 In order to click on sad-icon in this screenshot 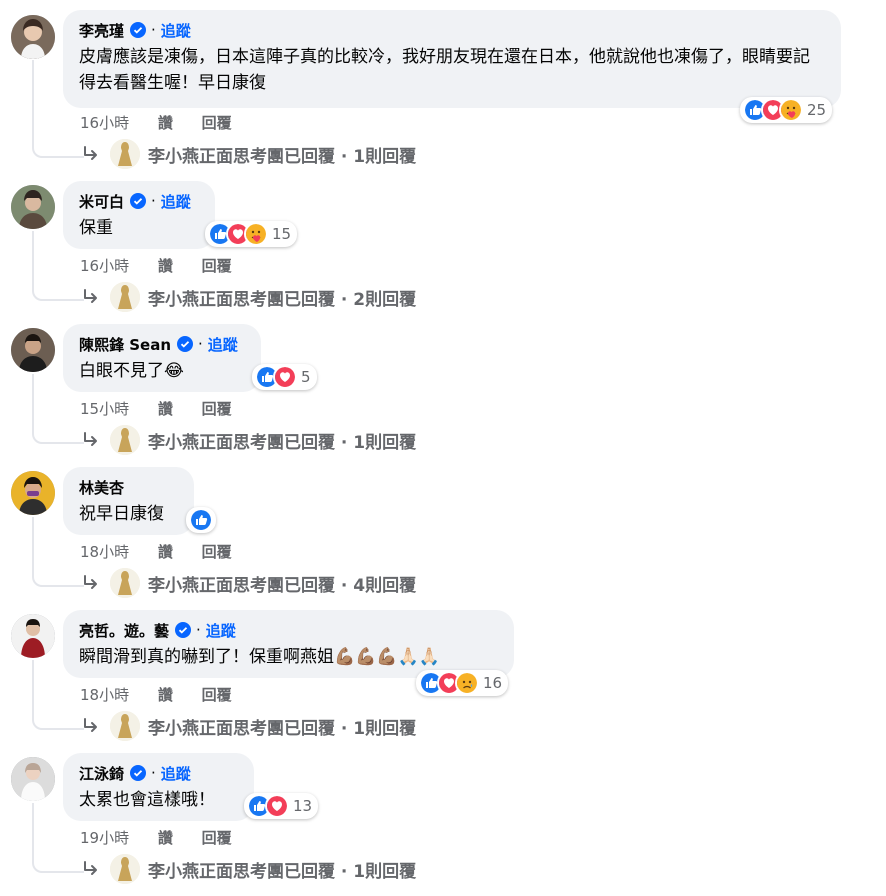, I will do `click(467, 683)`.